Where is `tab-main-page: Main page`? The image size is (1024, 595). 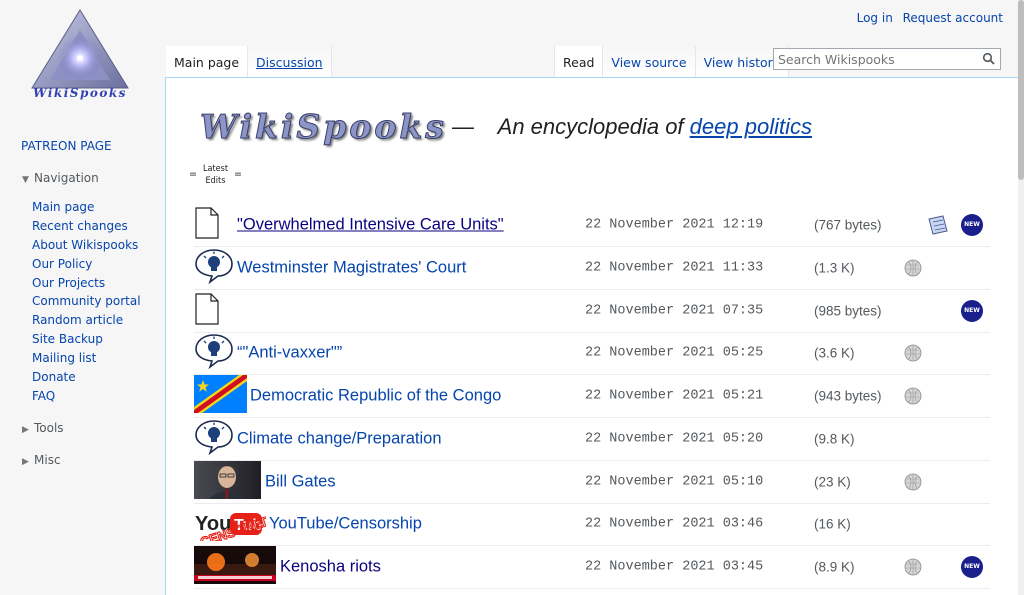
tab-main-page: Main page is located at coordinates (207, 61).